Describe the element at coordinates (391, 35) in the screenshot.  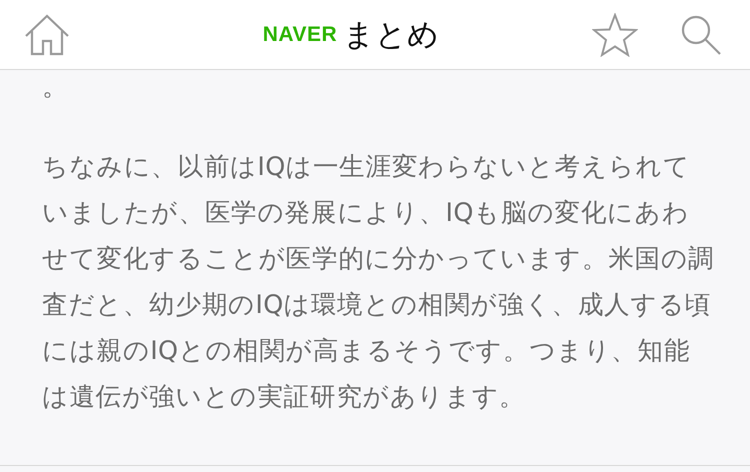
I see `app-title: まとめ` at that location.